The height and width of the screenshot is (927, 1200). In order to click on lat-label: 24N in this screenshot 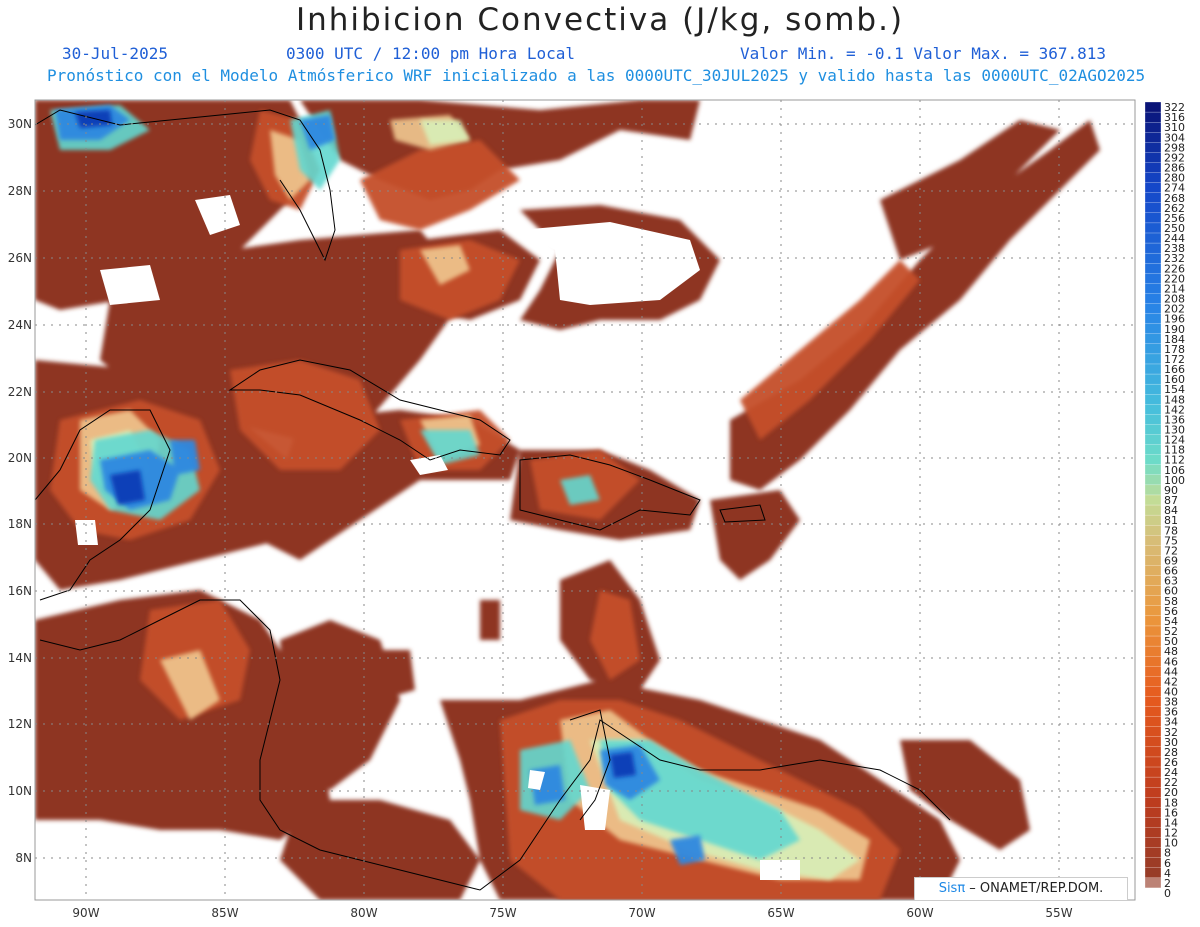, I will do `click(20, 325)`.